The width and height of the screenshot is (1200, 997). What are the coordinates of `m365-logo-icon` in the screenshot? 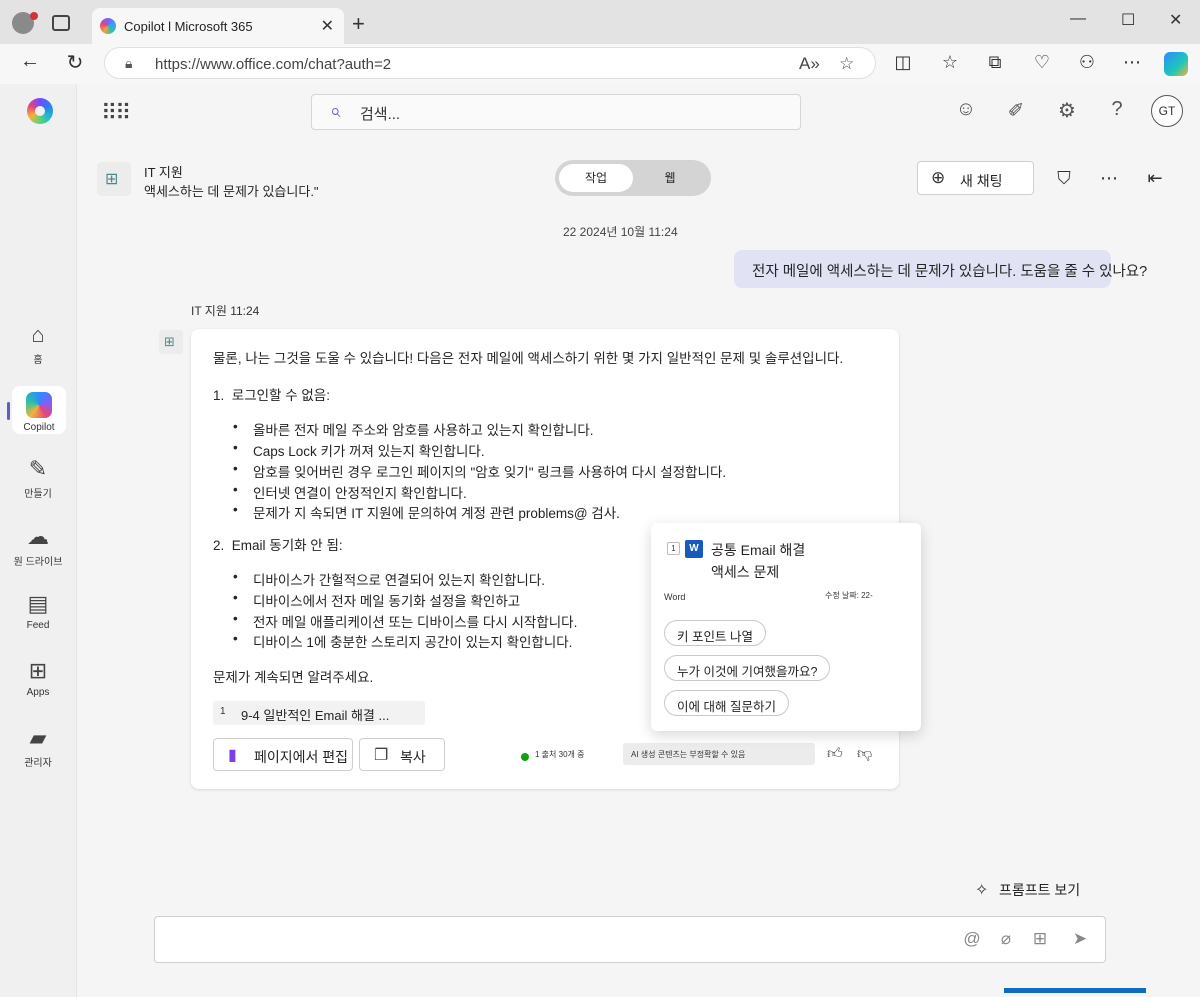 It's located at (40, 111).